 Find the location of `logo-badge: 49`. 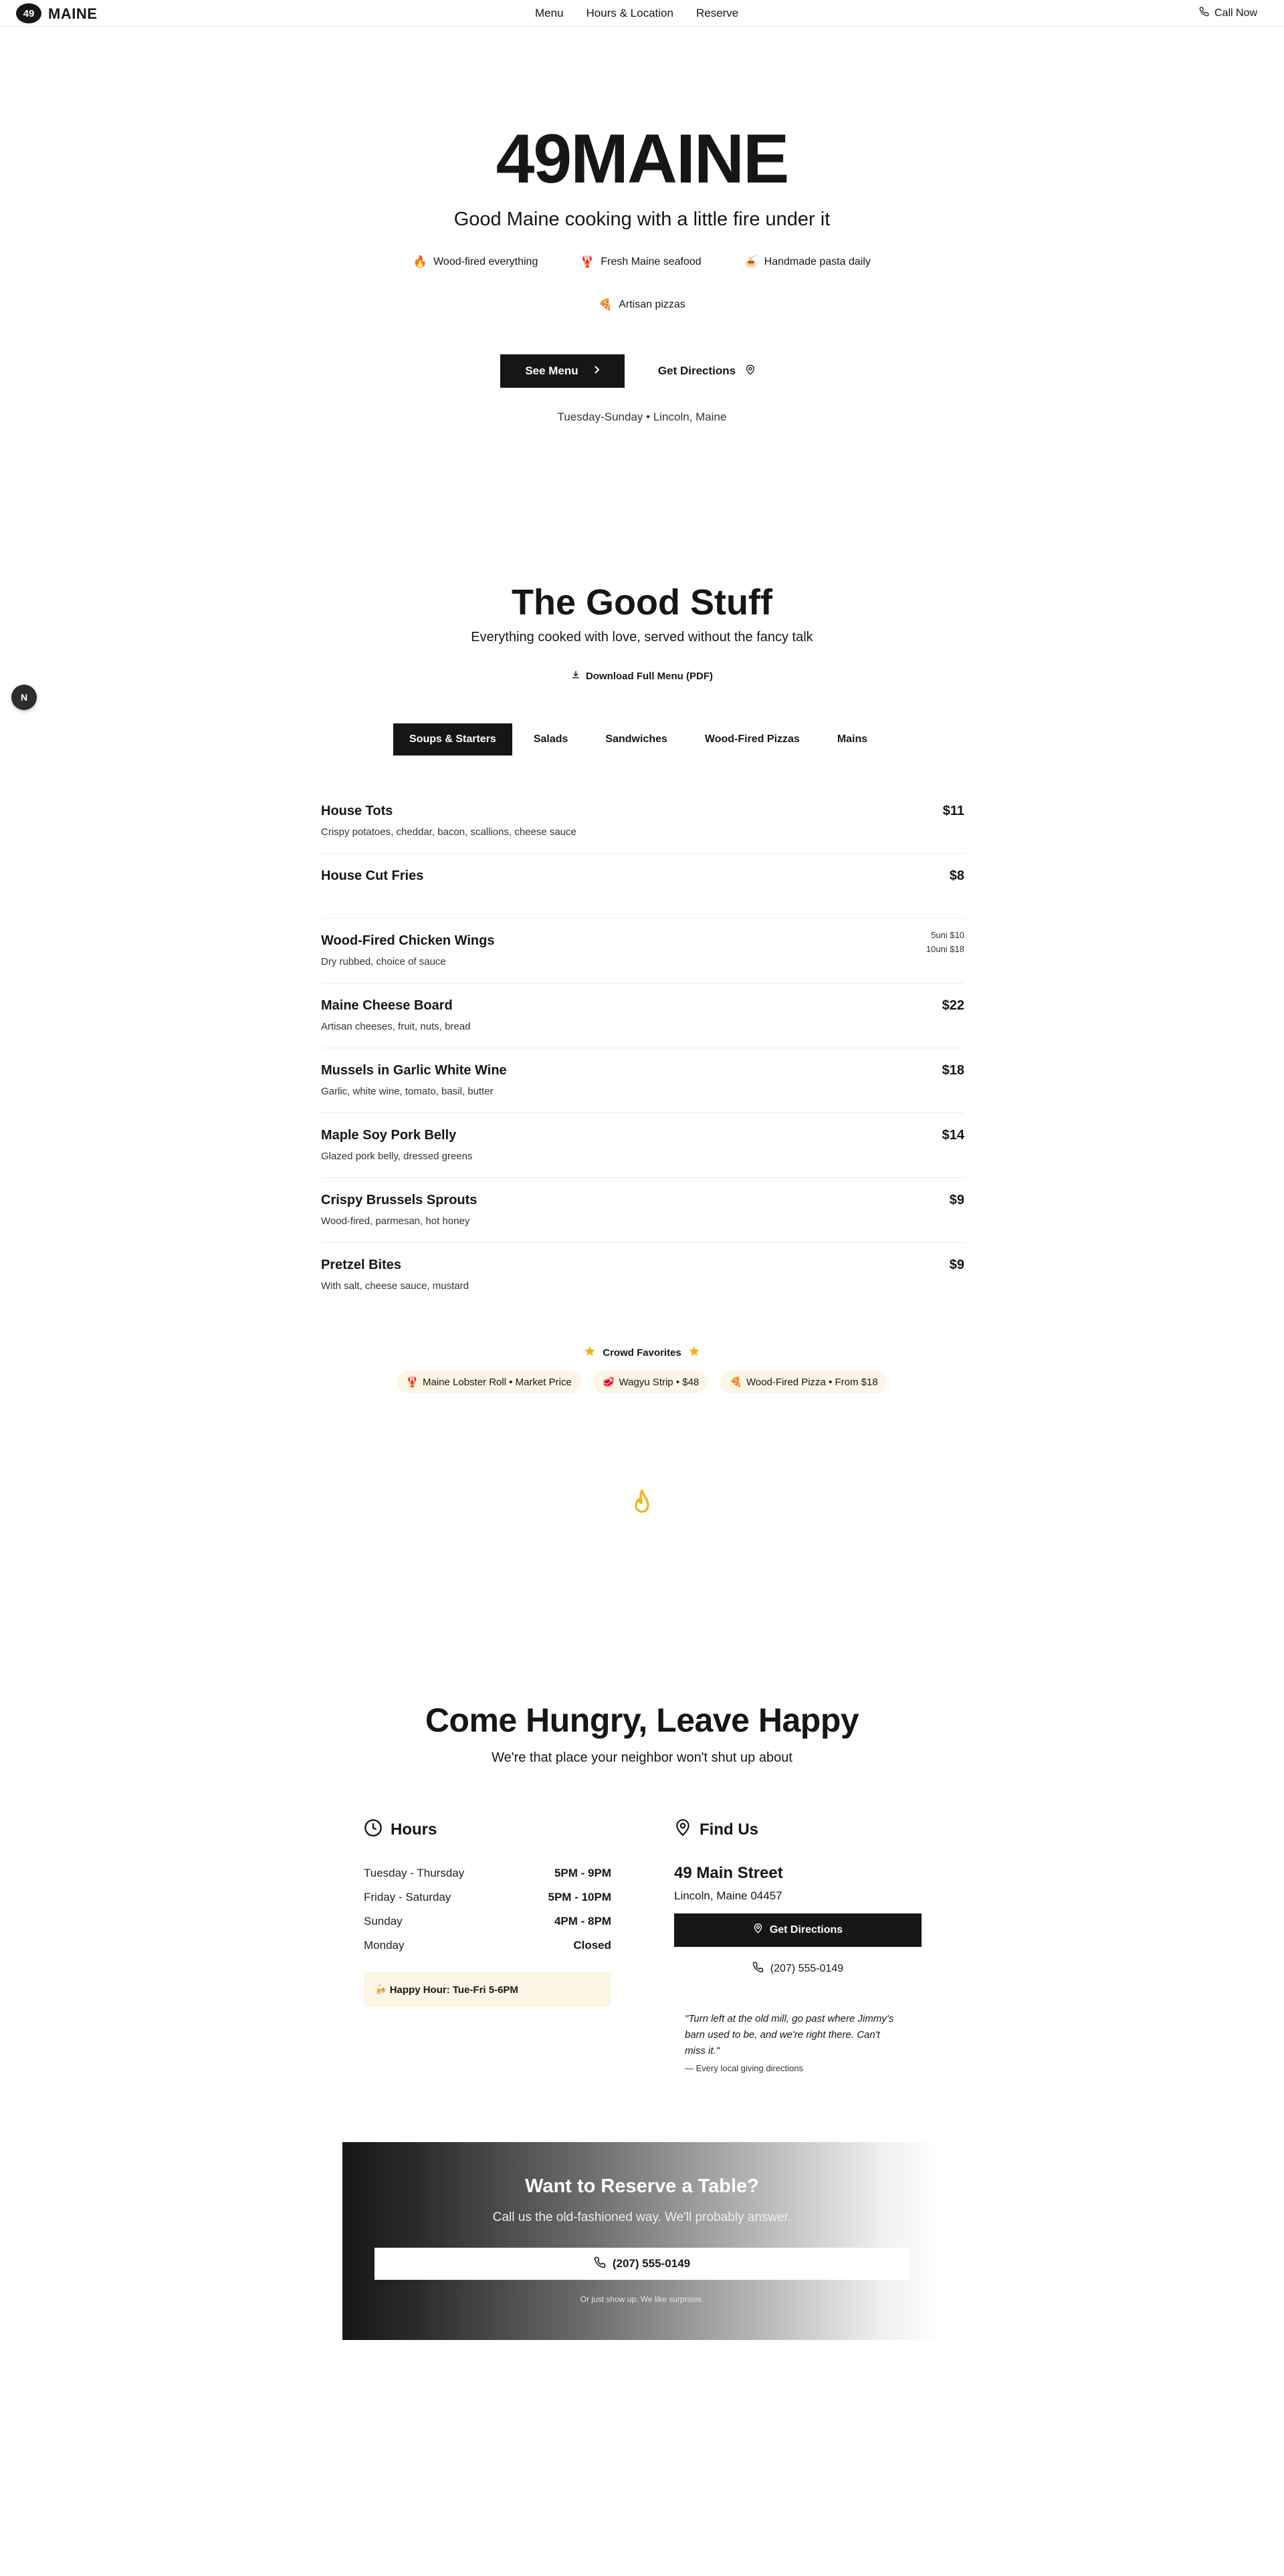

logo-badge: 49 is located at coordinates (28, 13).